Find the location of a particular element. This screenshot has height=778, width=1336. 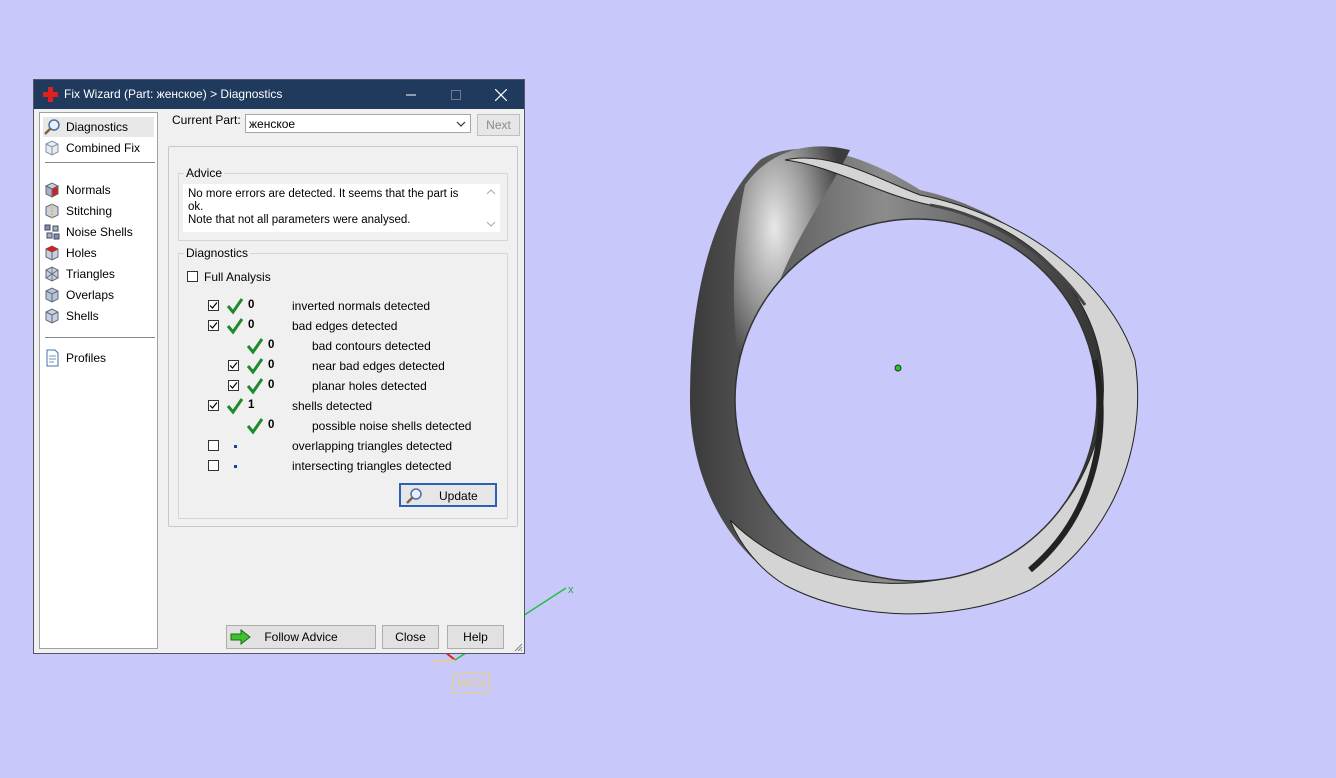

close-icon is located at coordinates (501, 95).